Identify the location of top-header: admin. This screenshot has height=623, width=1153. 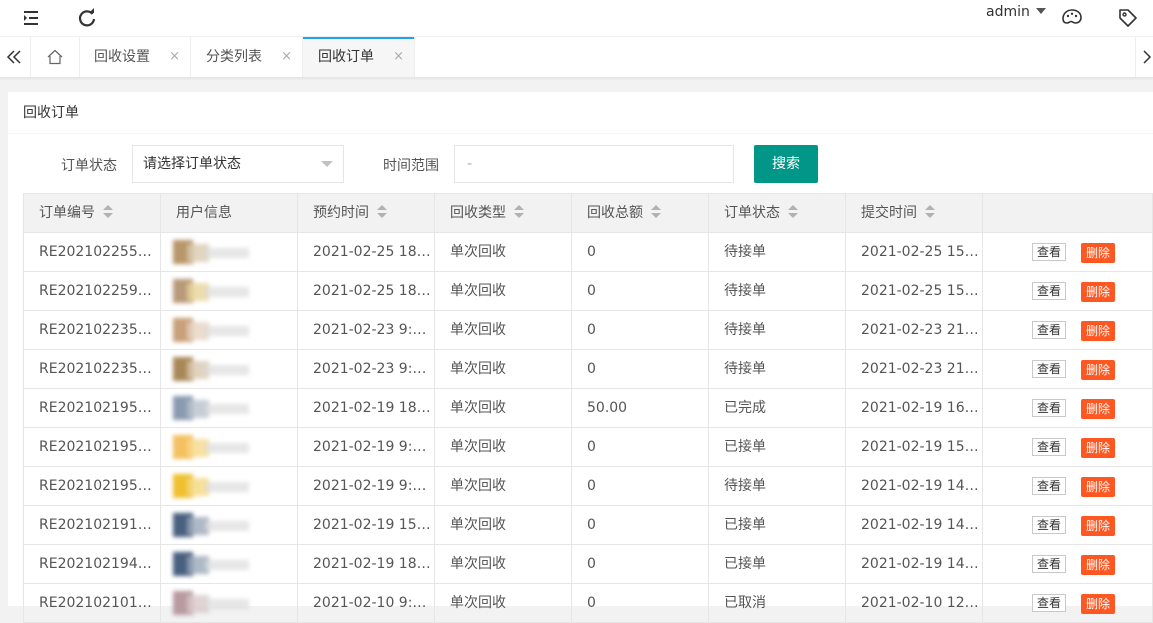
(576, 18).